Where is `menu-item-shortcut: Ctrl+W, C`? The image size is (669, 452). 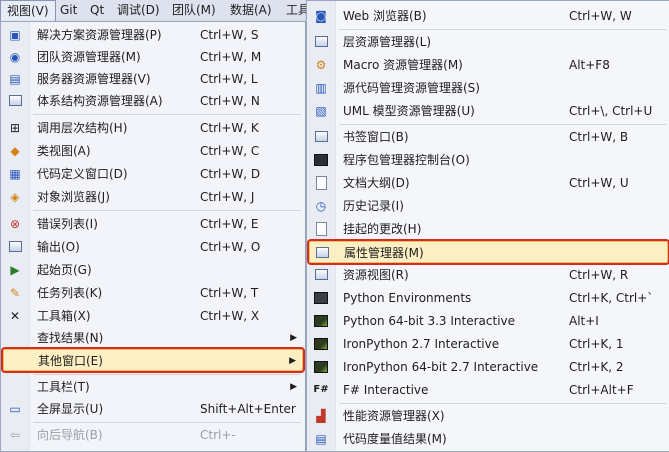 menu-item-shortcut: Ctrl+W, C is located at coordinates (230, 151).